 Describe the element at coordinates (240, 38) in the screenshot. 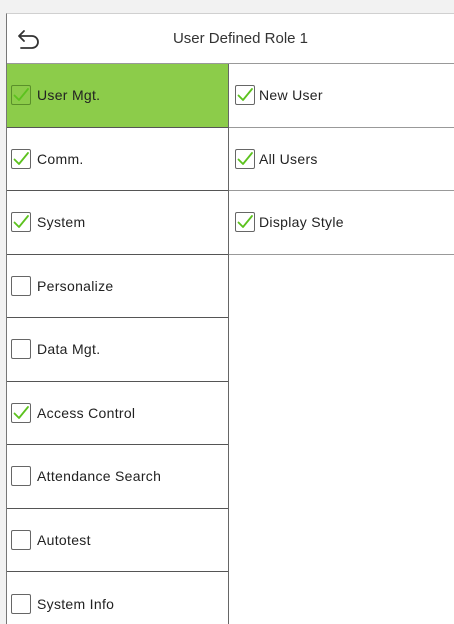

I see `page-title: User Defined Role 1` at that location.